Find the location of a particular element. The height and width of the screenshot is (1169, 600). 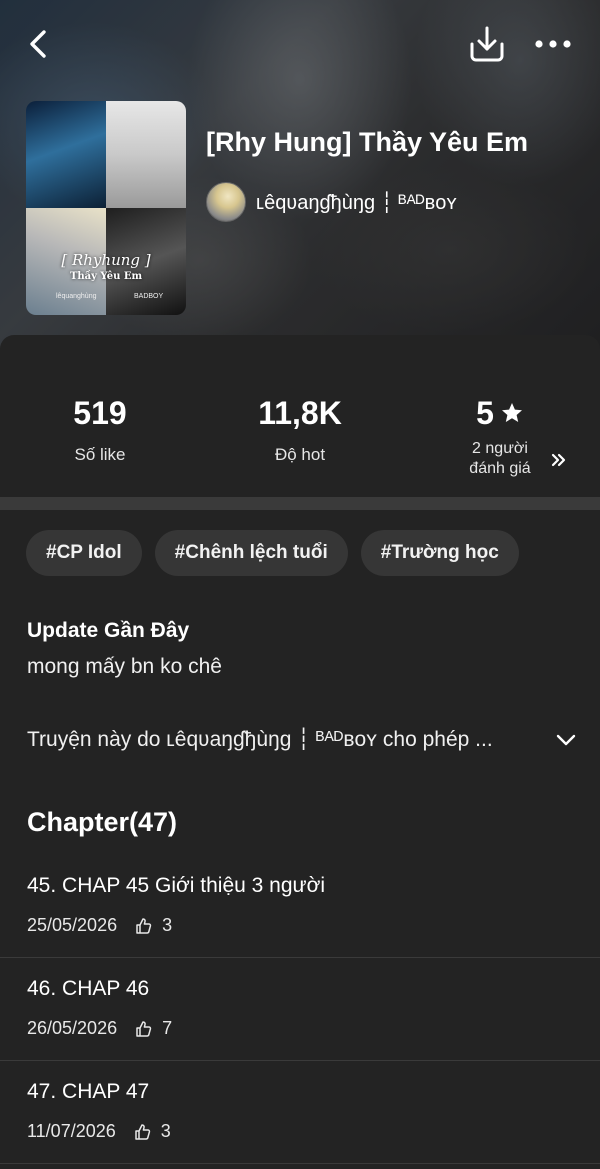

chapter-title: 46. CHAP 46 is located at coordinates (88, 989).